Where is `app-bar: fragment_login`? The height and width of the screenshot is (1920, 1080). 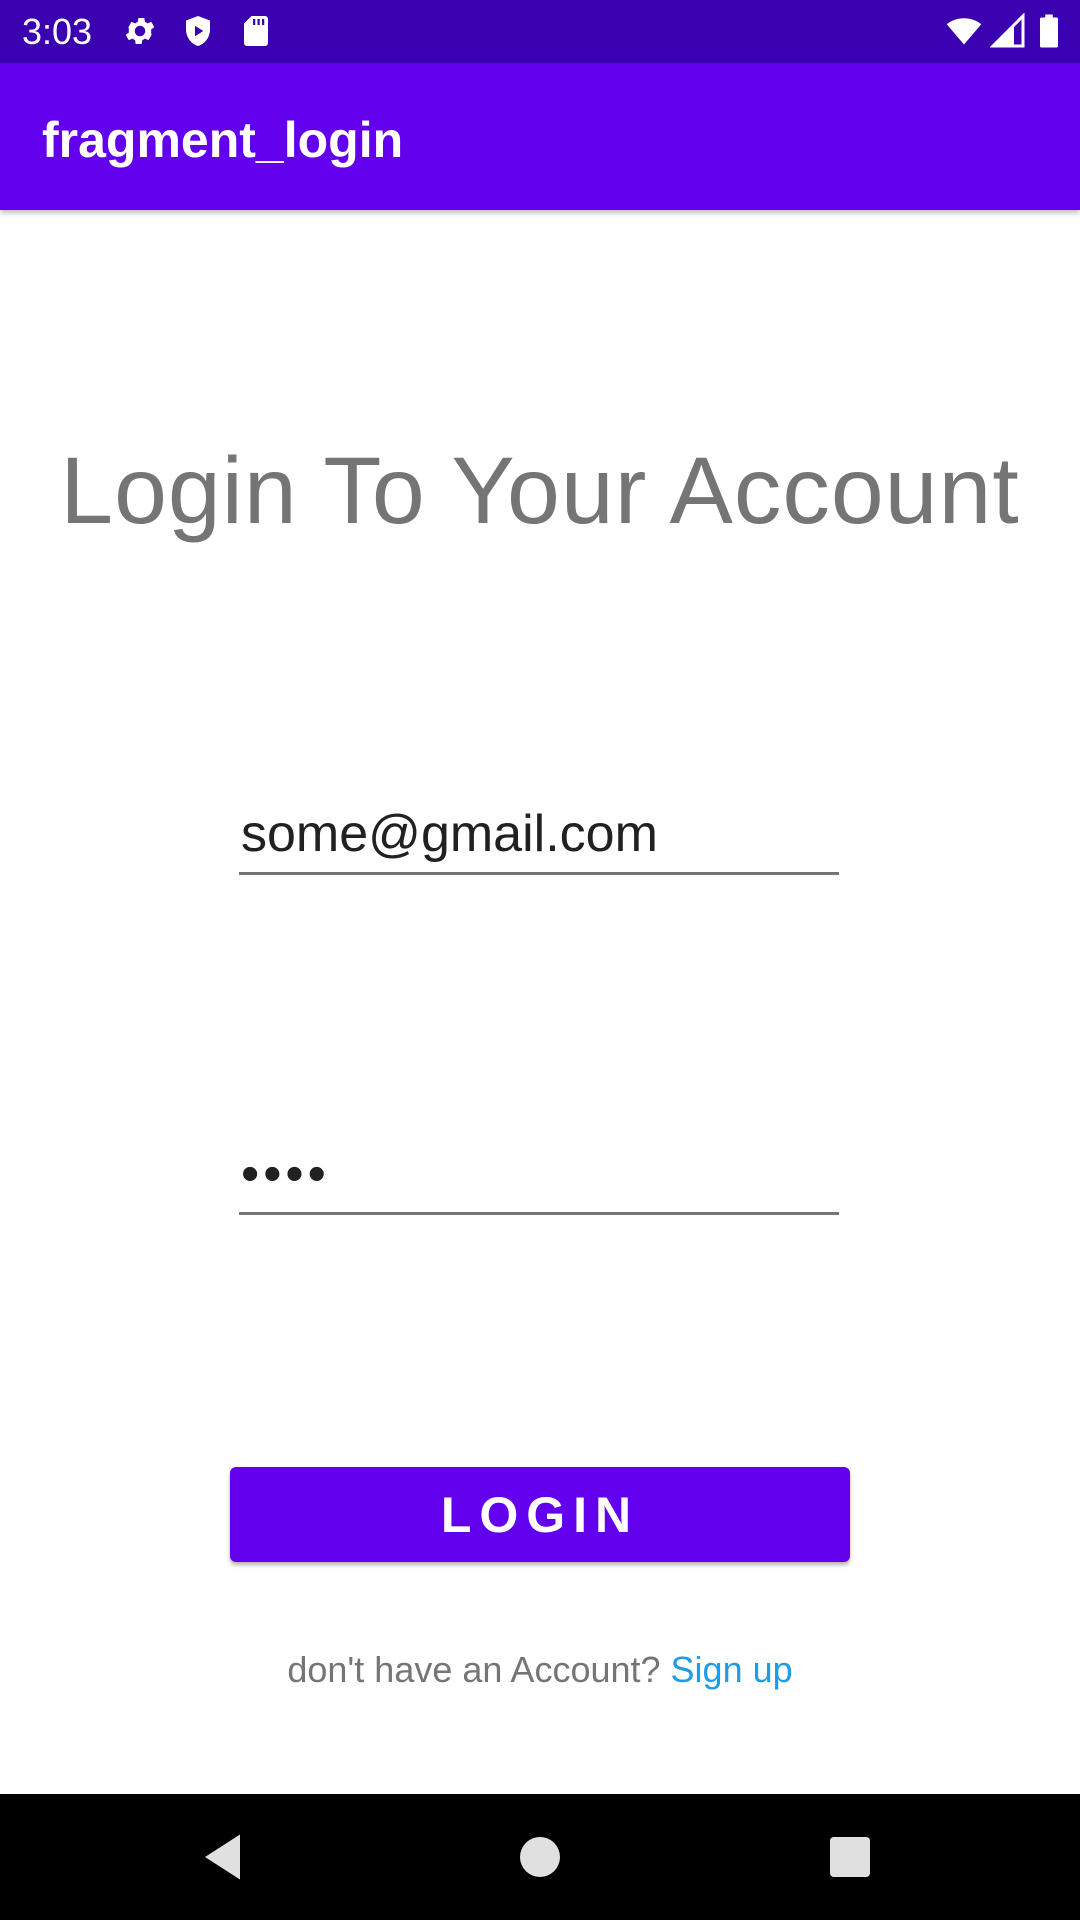 app-bar: fragment_login is located at coordinates (540, 136).